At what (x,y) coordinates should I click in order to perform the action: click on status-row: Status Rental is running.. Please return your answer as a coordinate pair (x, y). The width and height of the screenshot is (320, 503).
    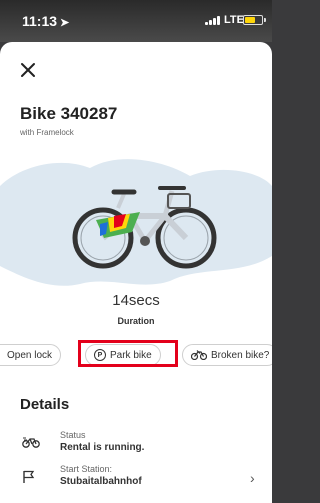
    Looking at the image, I should click on (136, 446).